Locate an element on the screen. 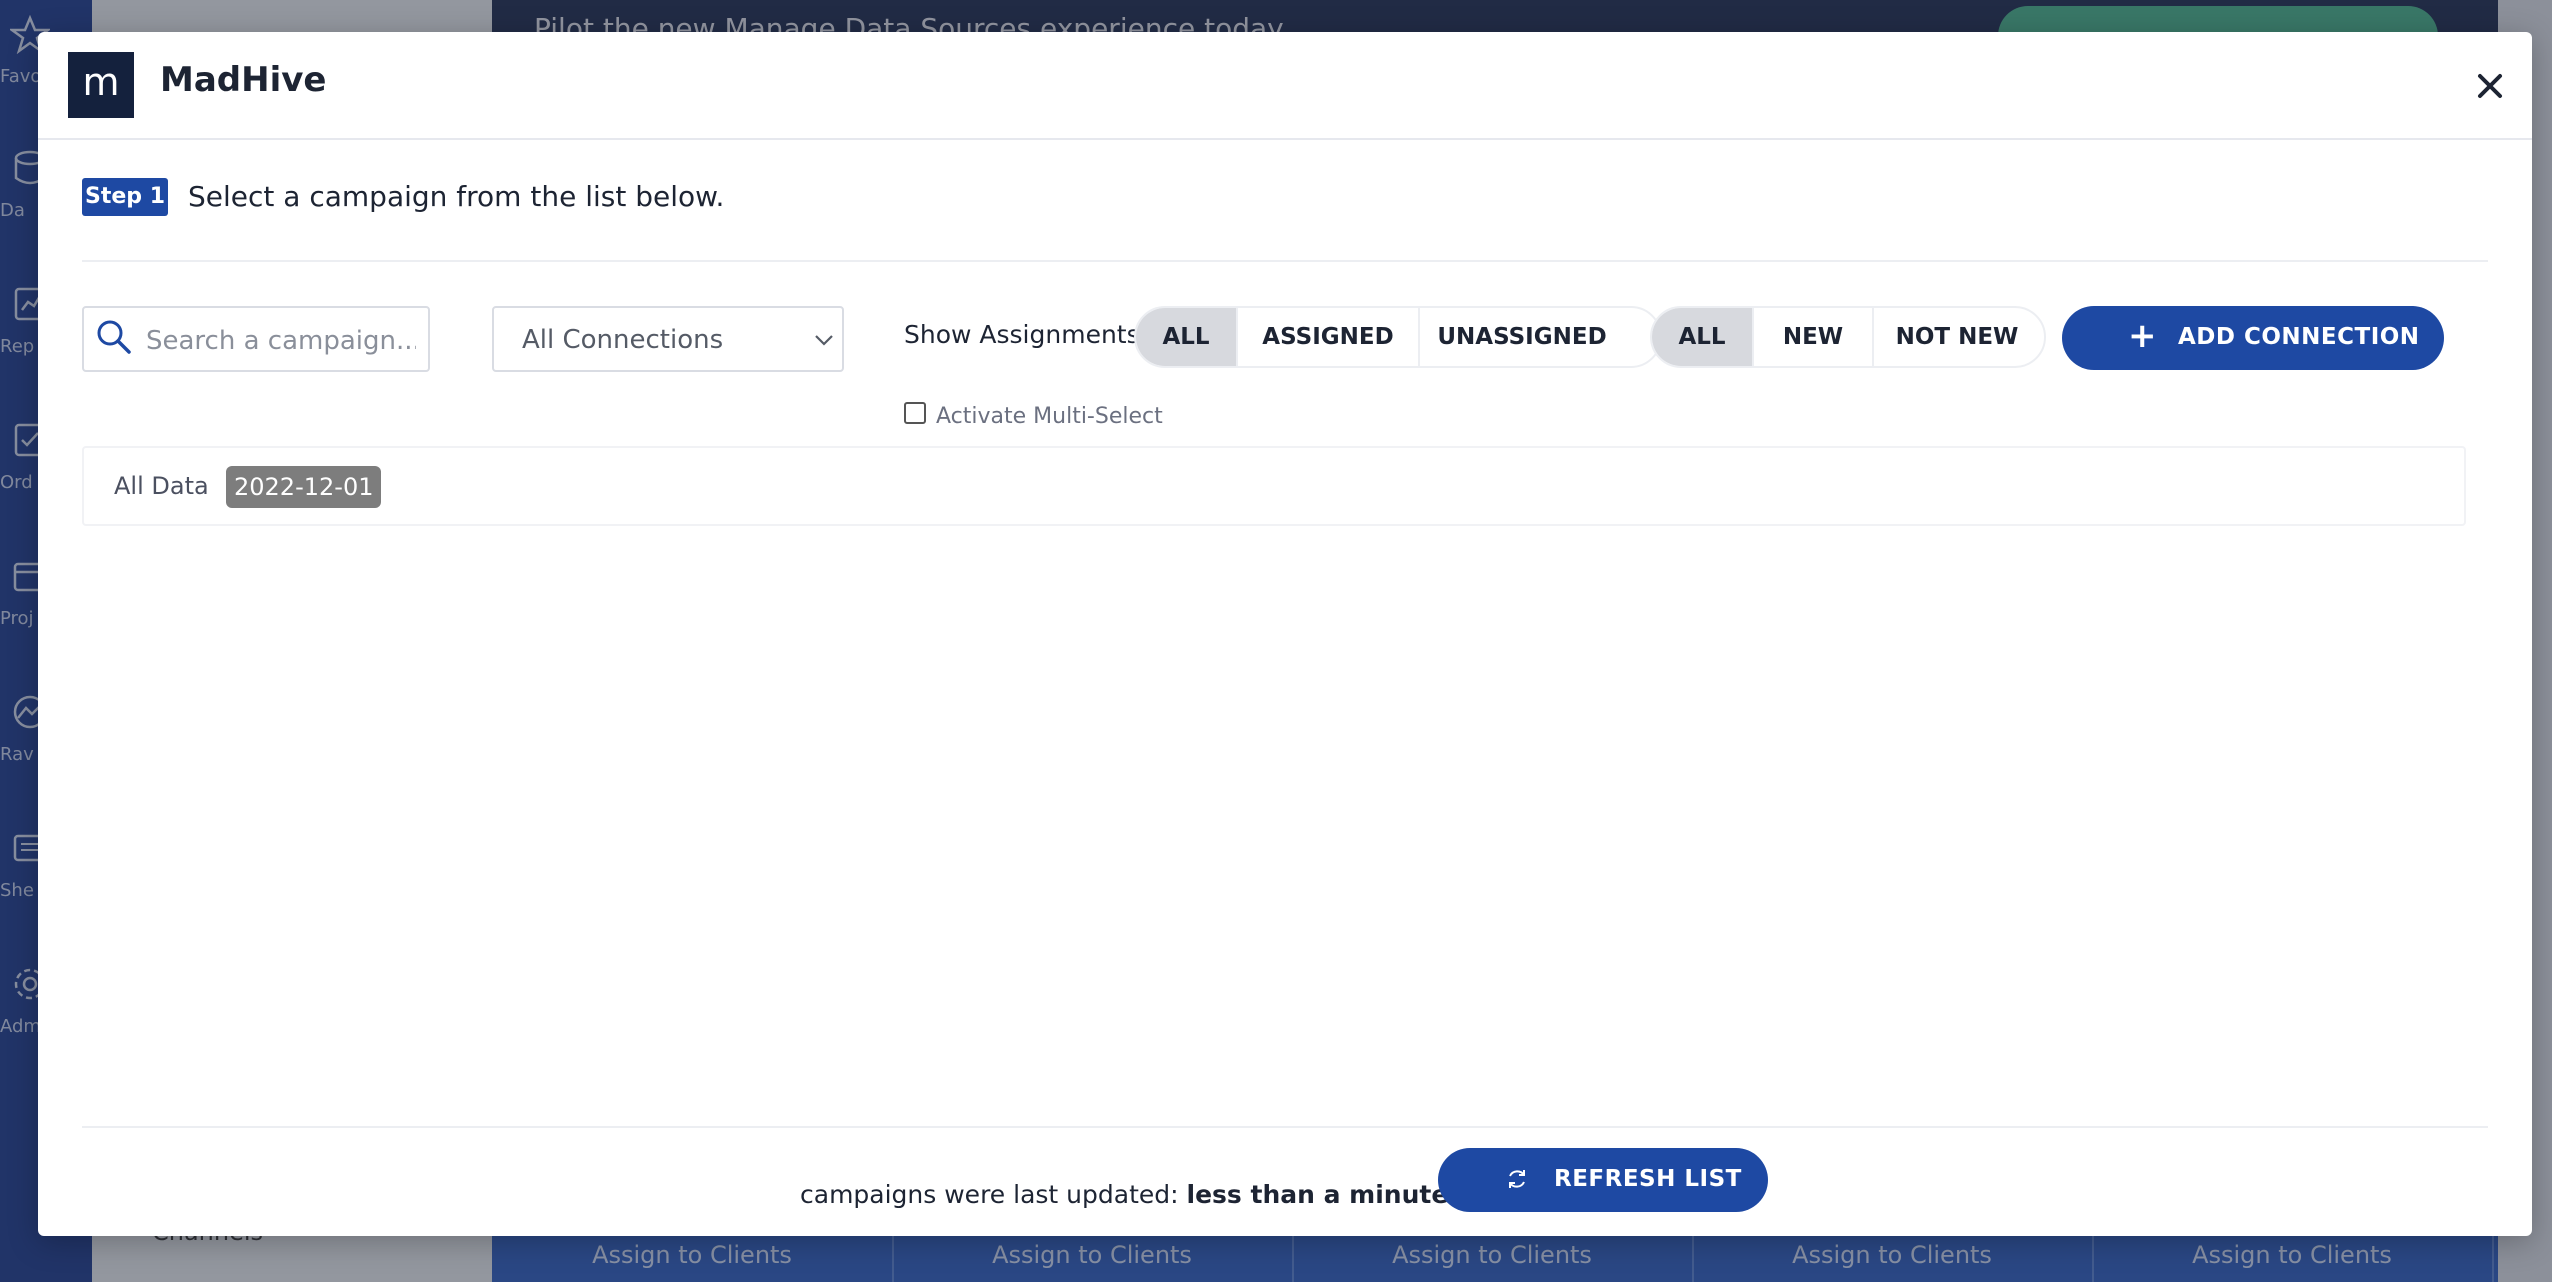 Image resolution: width=2552 pixels, height=1282 pixels. modal-title: MadHive is located at coordinates (243, 80).